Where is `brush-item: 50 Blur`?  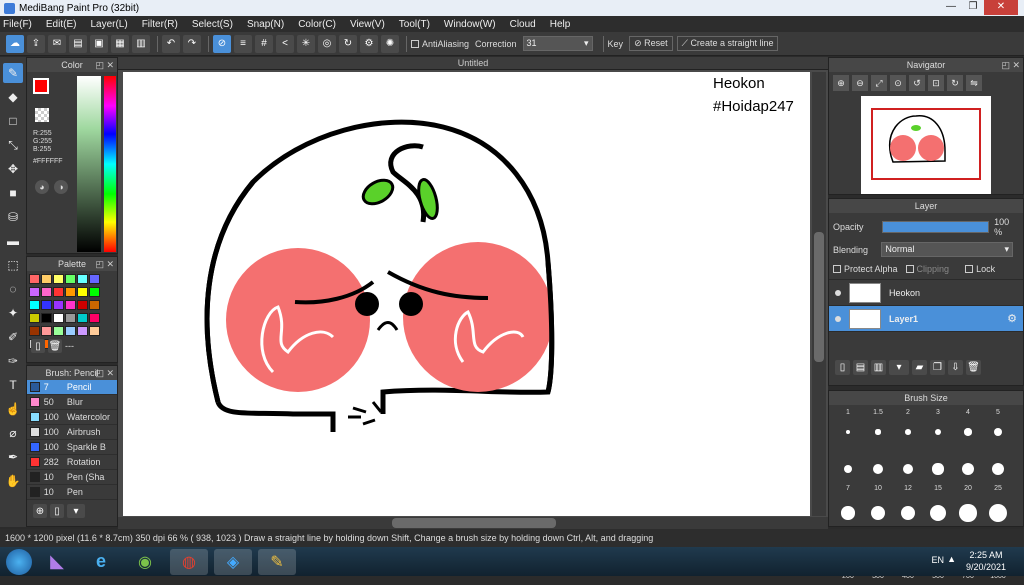 brush-item: 50 Blur is located at coordinates (72, 402).